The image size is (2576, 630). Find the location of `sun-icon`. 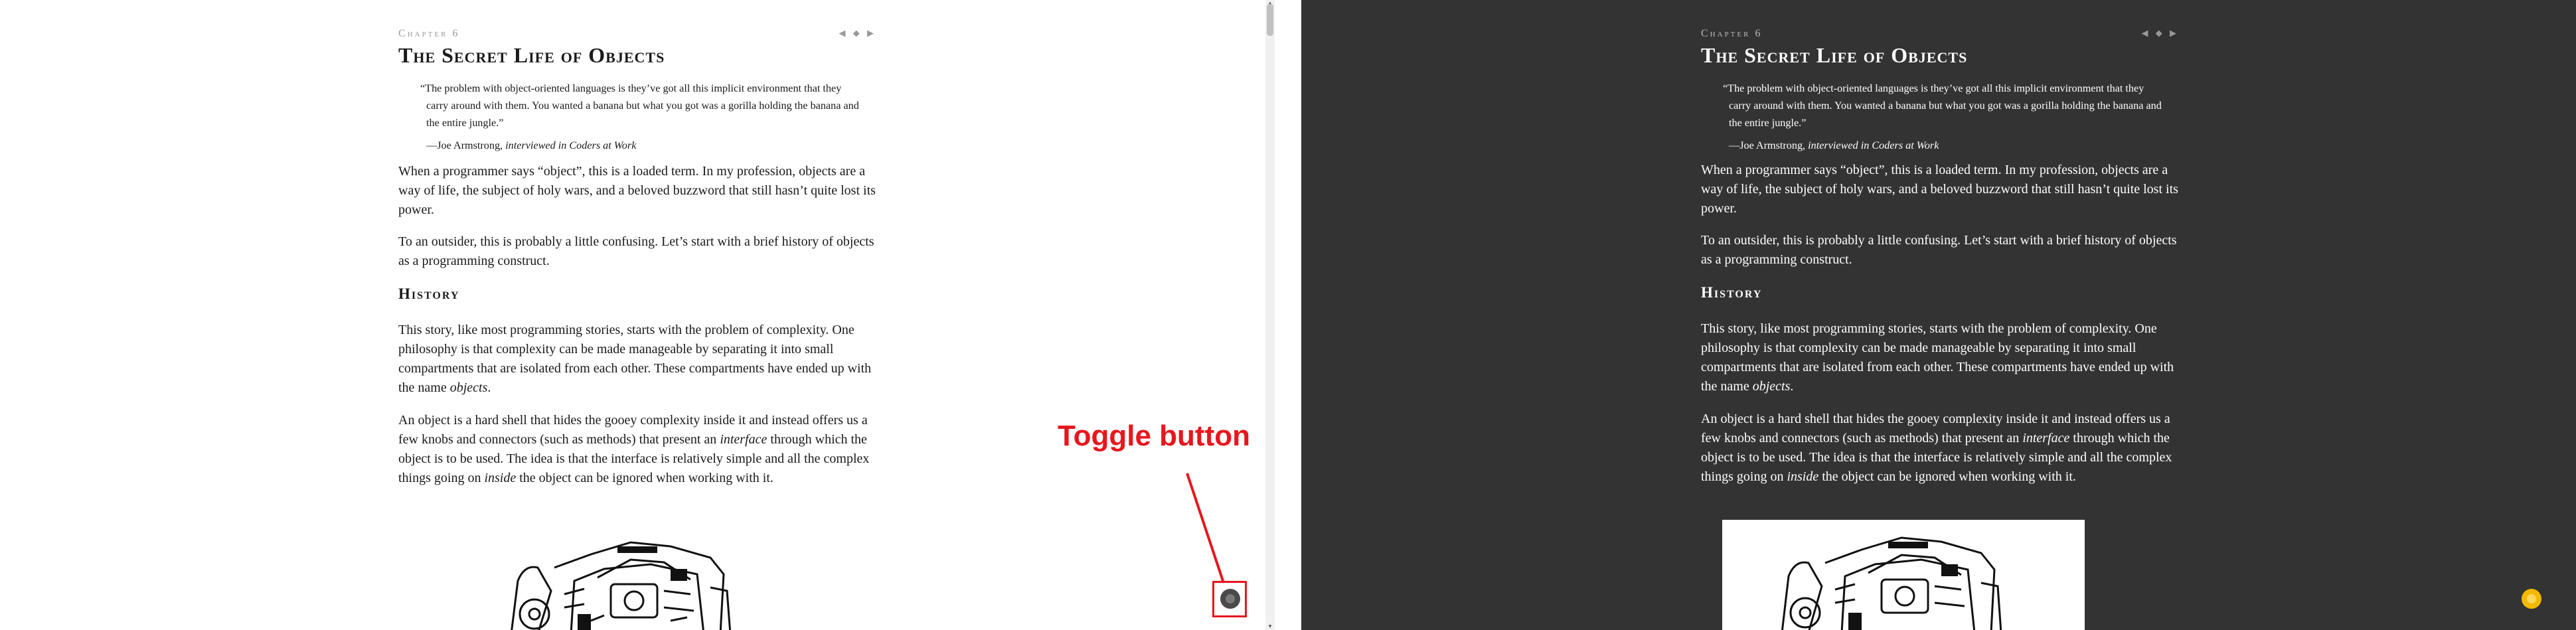

sun-icon is located at coordinates (2531, 598).